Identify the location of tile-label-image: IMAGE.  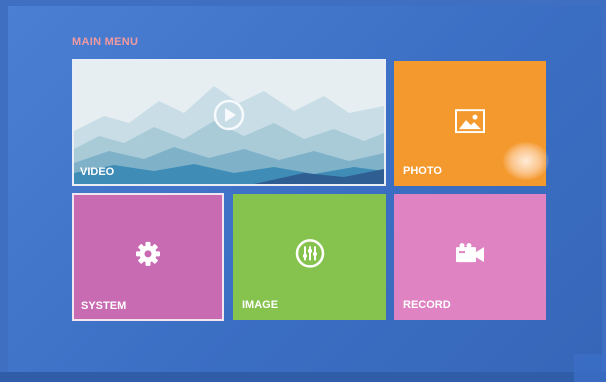
(260, 305).